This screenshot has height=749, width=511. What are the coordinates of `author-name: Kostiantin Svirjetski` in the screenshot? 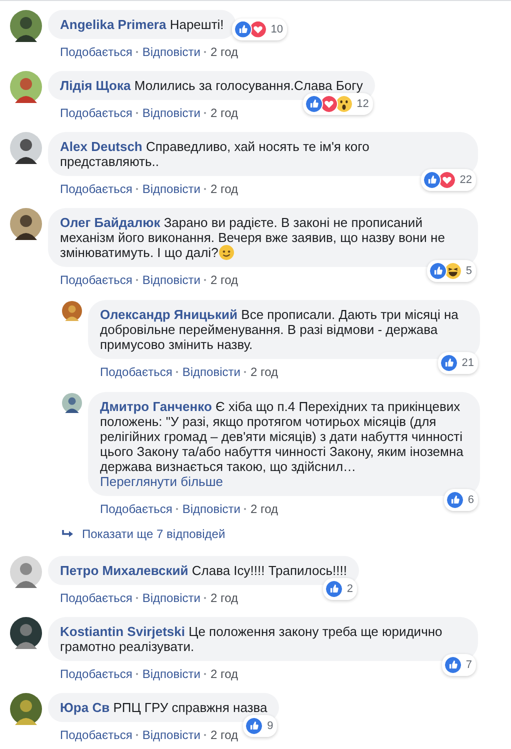 It's located at (122, 631).